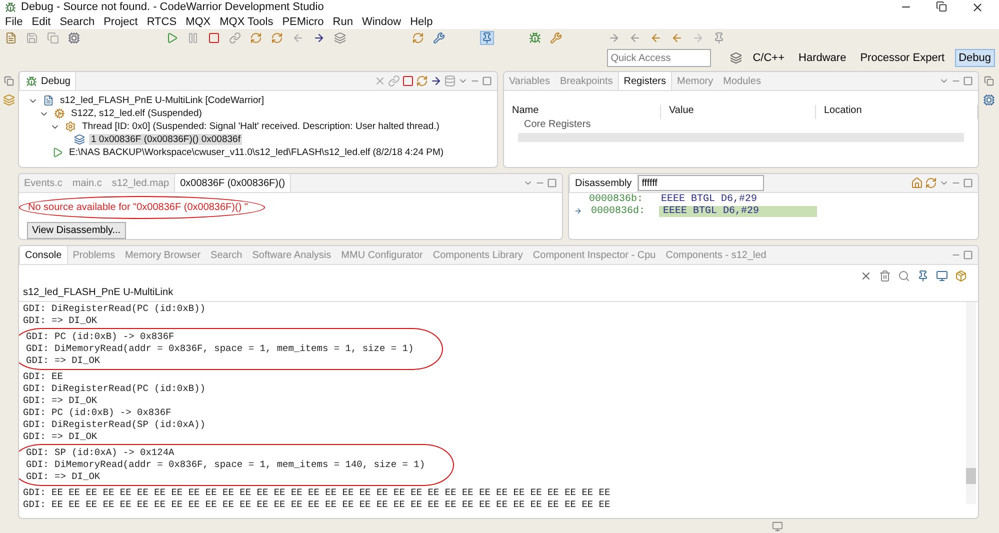  What do you see at coordinates (43, 255) in the screenshot?
I see `console-tab: Console` at bounding box center [43, 255].